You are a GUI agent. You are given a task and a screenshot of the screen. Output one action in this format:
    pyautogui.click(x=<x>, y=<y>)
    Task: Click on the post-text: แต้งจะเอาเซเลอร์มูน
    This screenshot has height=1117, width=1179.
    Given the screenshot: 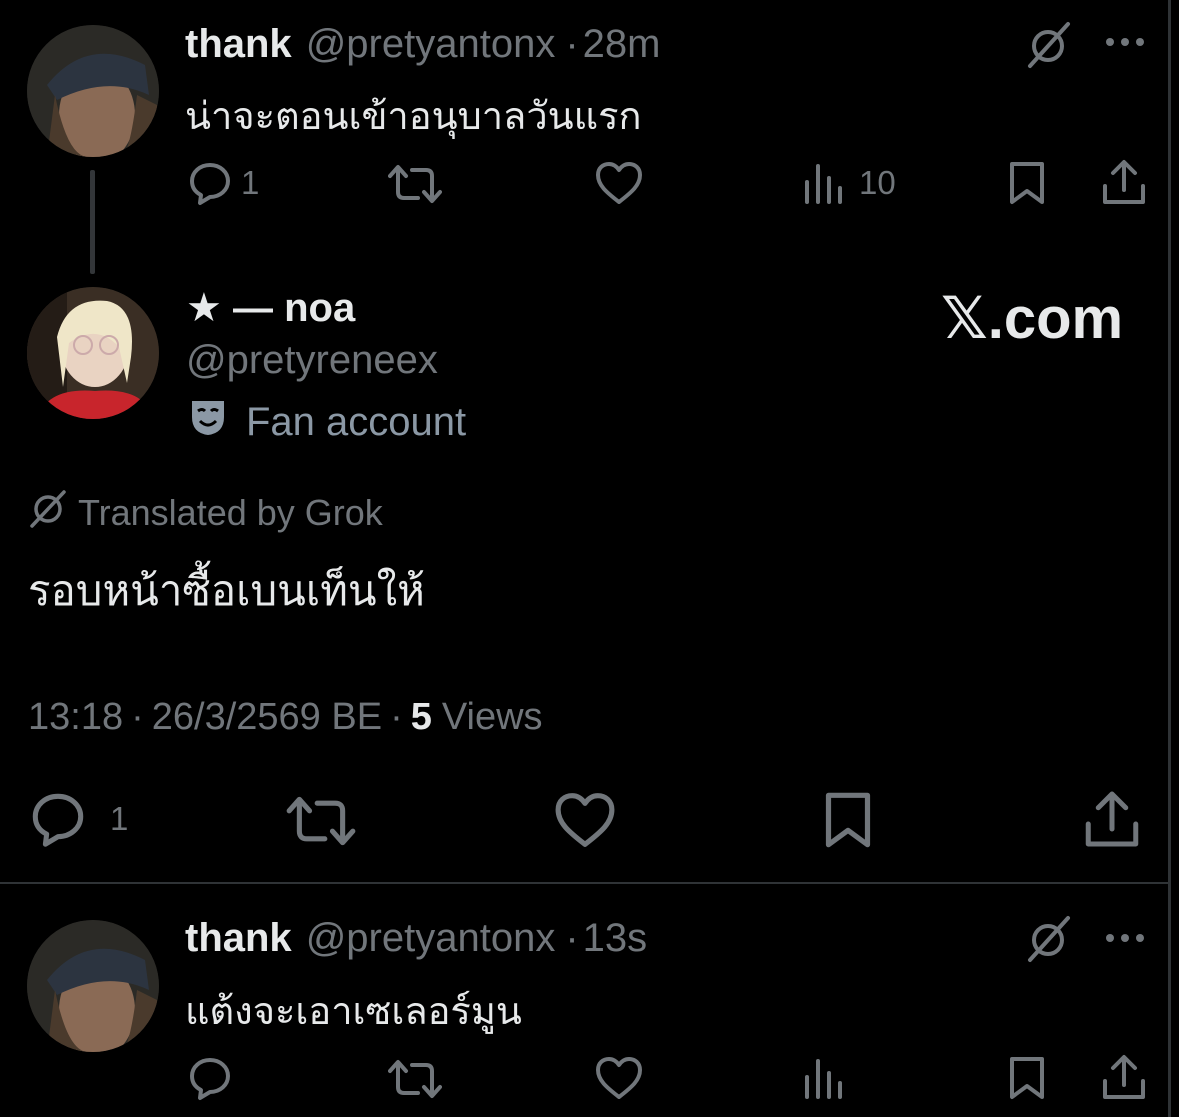 What is the action you would take?
    pyautogui.click(x=353, y=1012)
    